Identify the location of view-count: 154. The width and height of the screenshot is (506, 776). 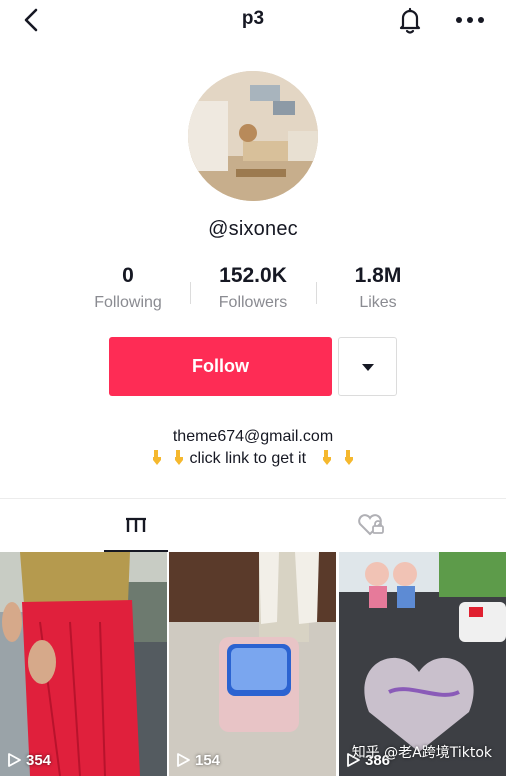
(197, 760).